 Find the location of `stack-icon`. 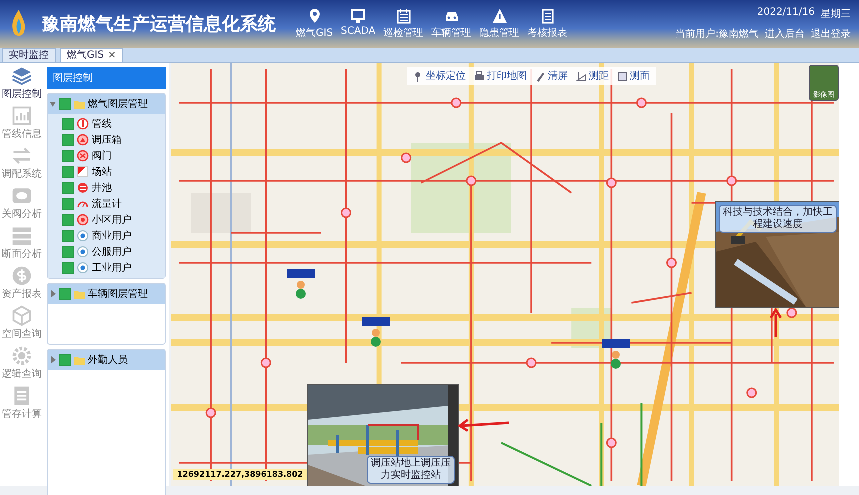

stack-icon is located at coordinates (21, 236).